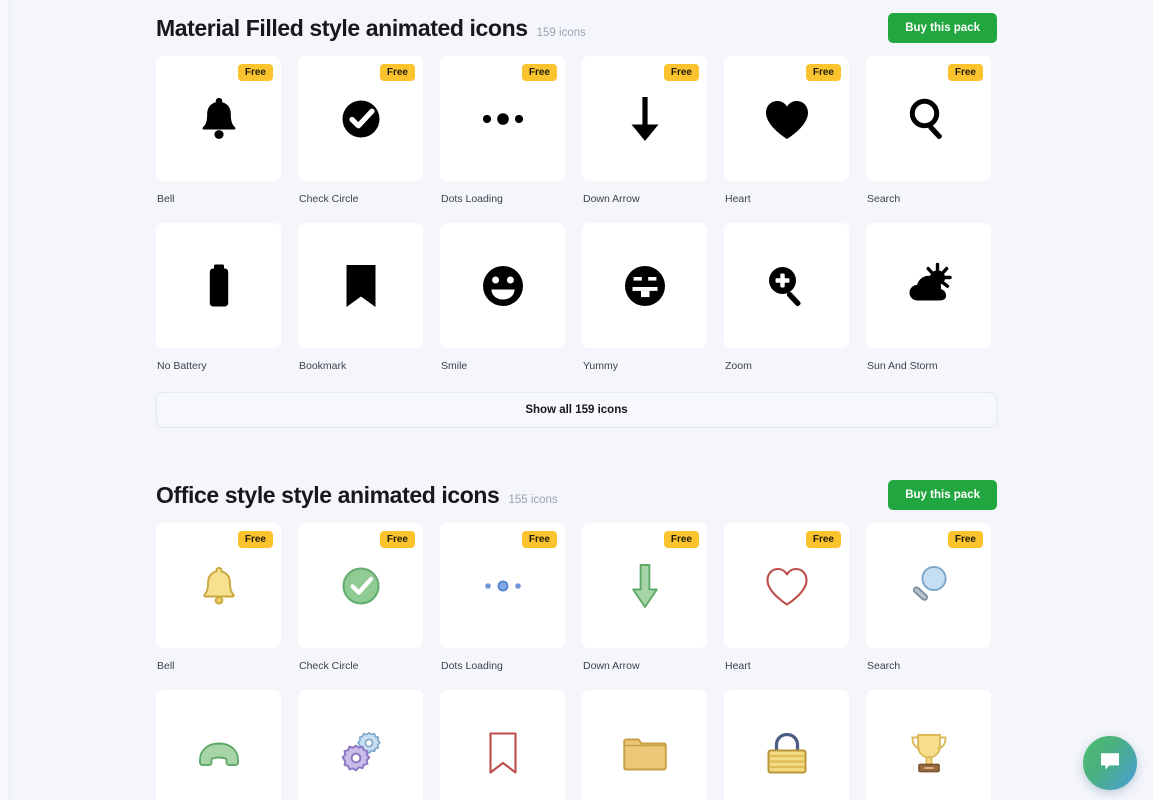 Image resolution: width=1153 pixels, height=800 pixels. I want to click on icon-label: Search, so click(884, 666).